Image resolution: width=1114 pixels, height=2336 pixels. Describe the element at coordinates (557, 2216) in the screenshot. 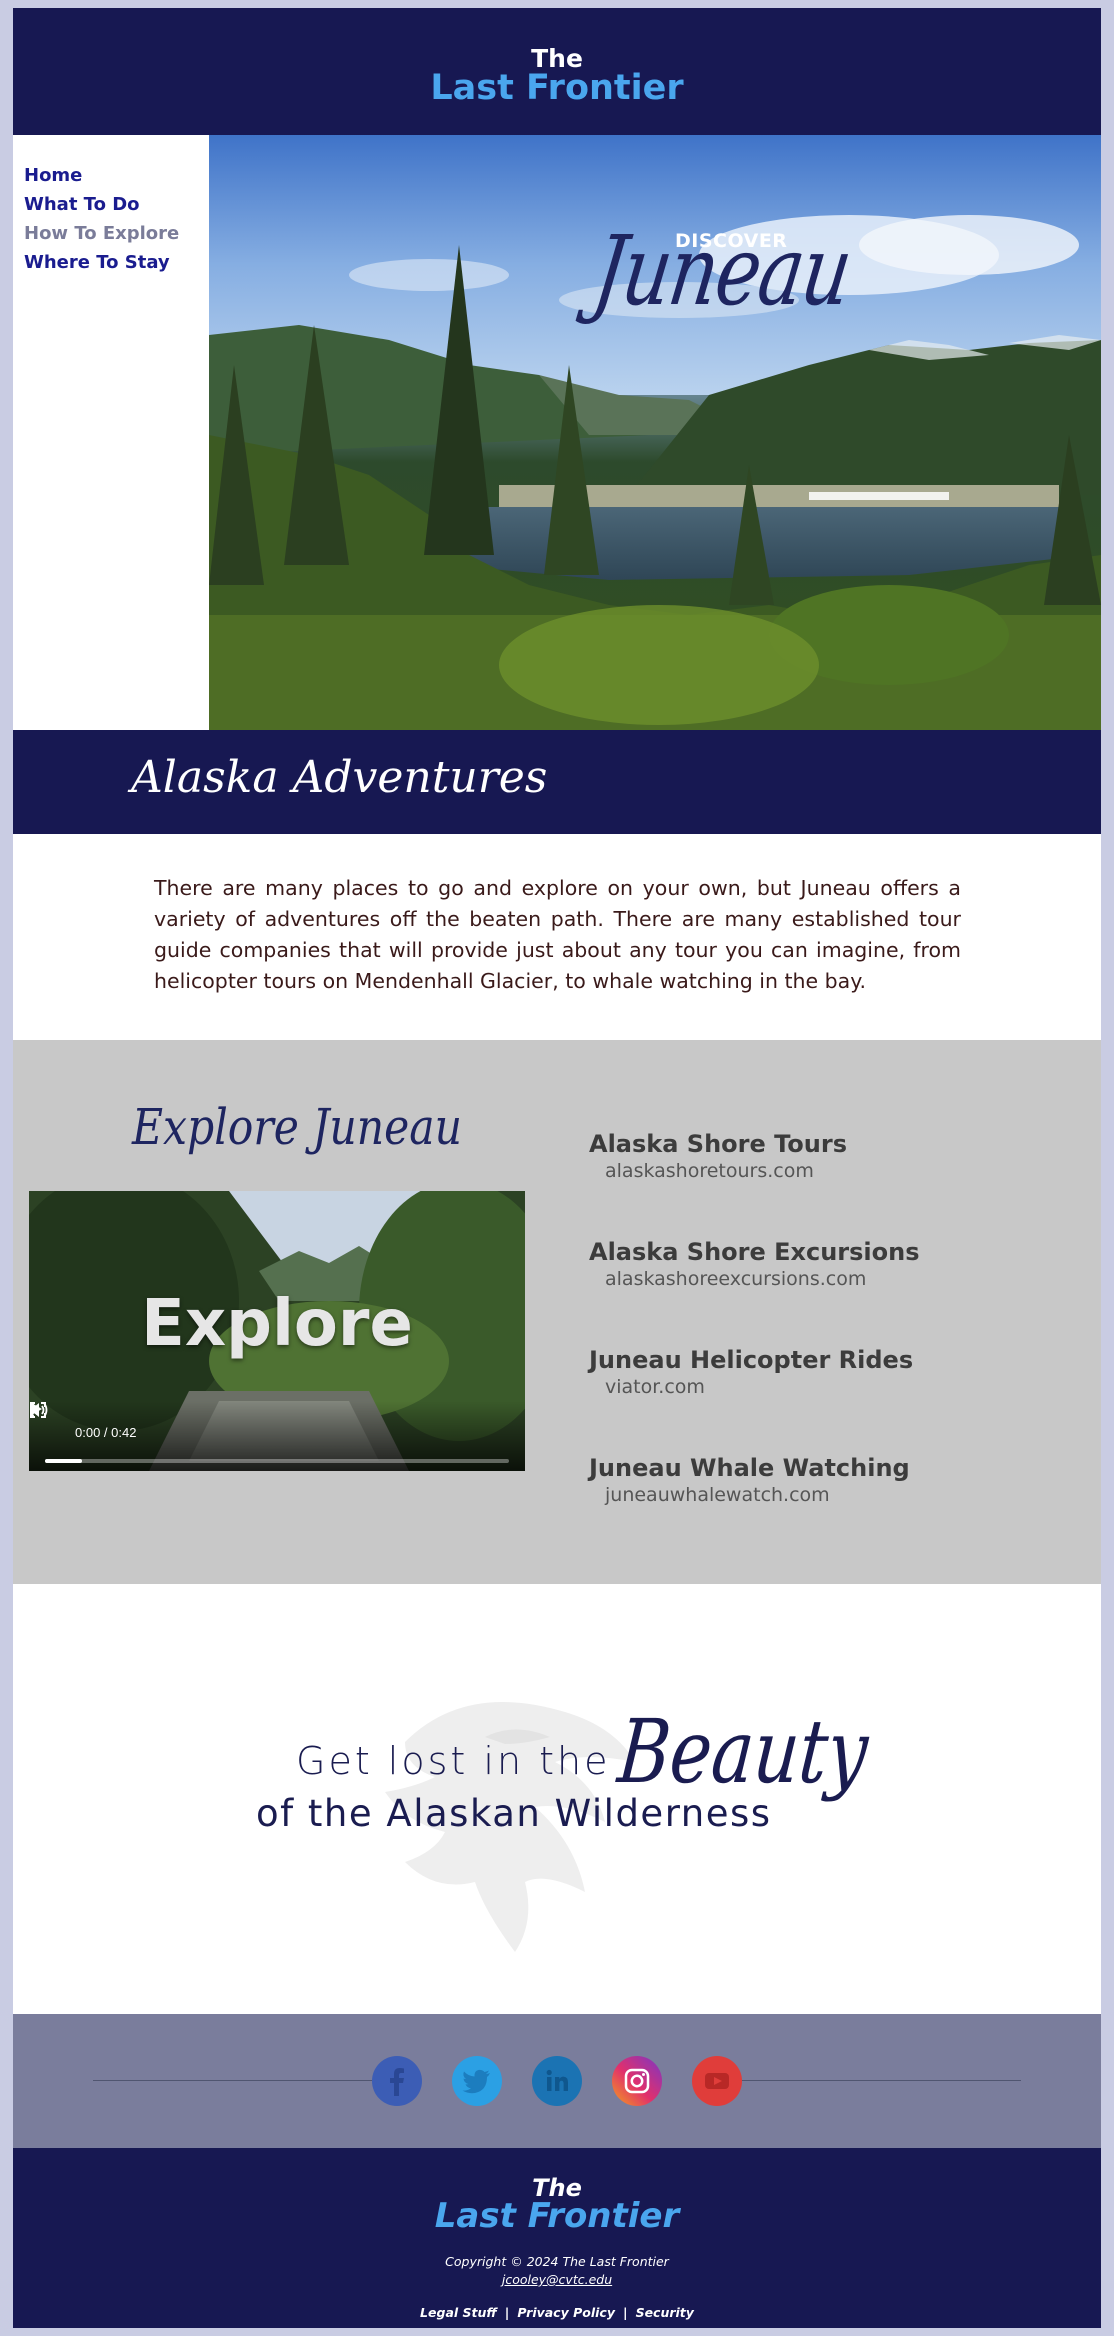

I see `footer-title-main: Last Frontier` at that location.